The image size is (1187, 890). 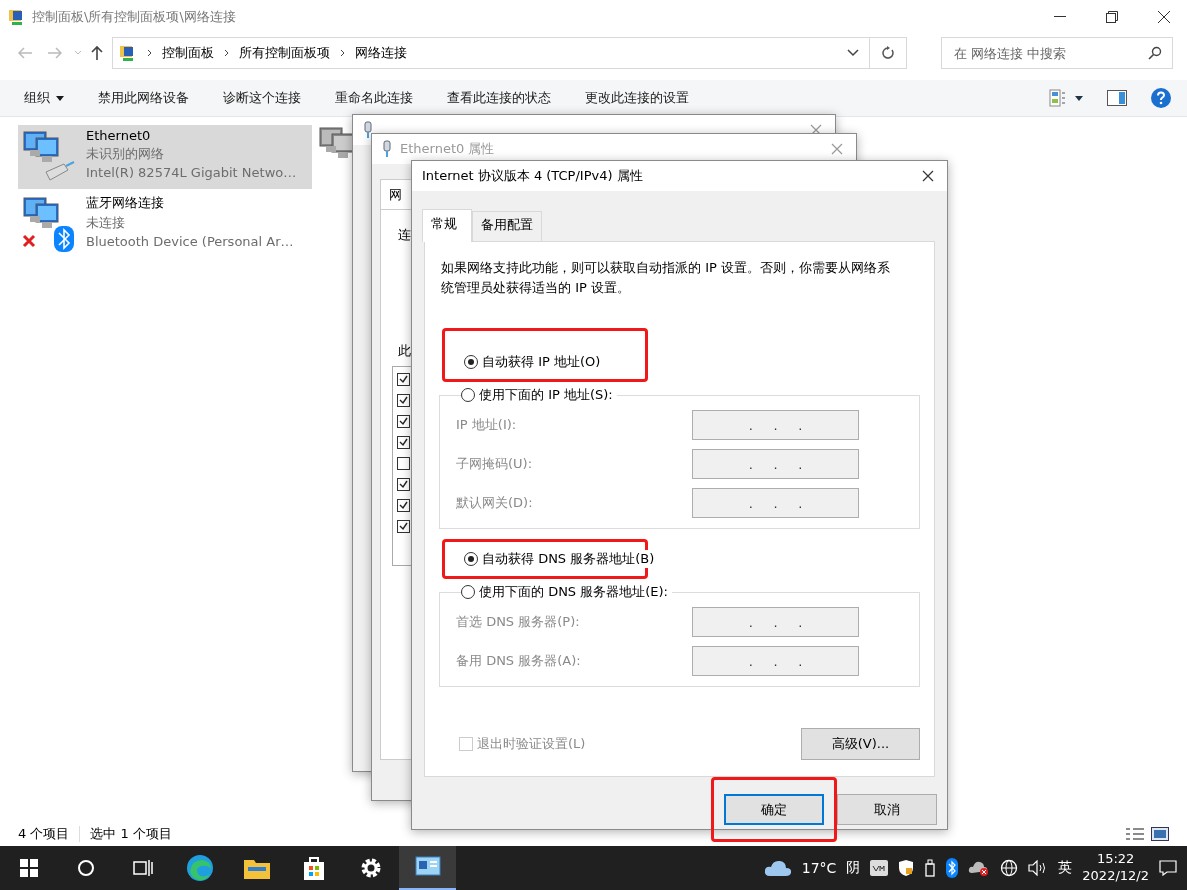 What do you see at coordinates (1160, 834) in the screenshot?
I see `large-icons-view-icon` at bounding box center [1160, 834].